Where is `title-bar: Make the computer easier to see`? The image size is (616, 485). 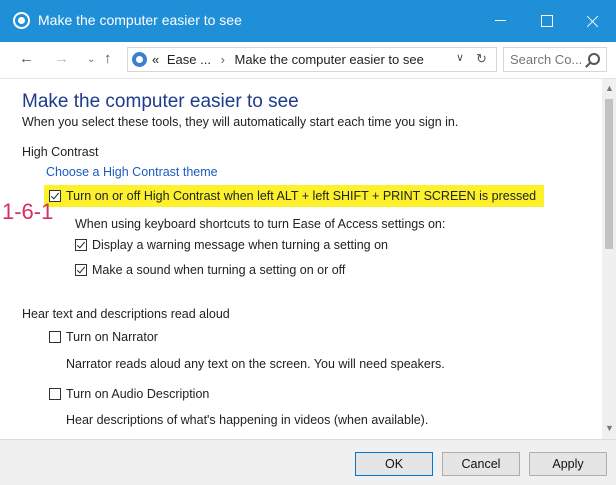
title-bar: Make the computer easier to see is located at coordinates (308, 21).